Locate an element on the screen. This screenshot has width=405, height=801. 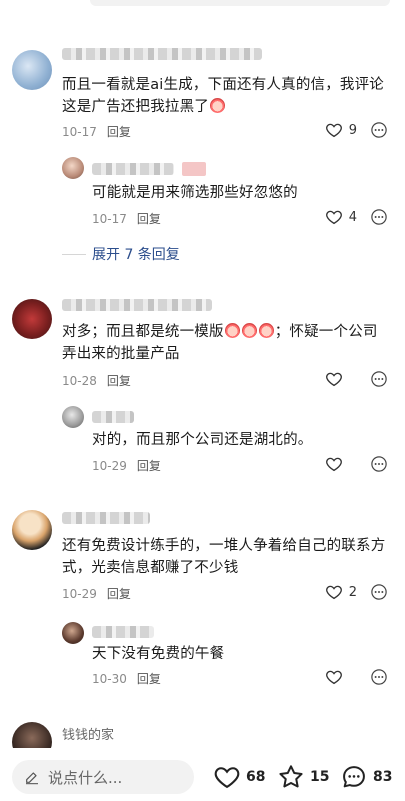
like-count: 4 is located at coordinates (352, 217).